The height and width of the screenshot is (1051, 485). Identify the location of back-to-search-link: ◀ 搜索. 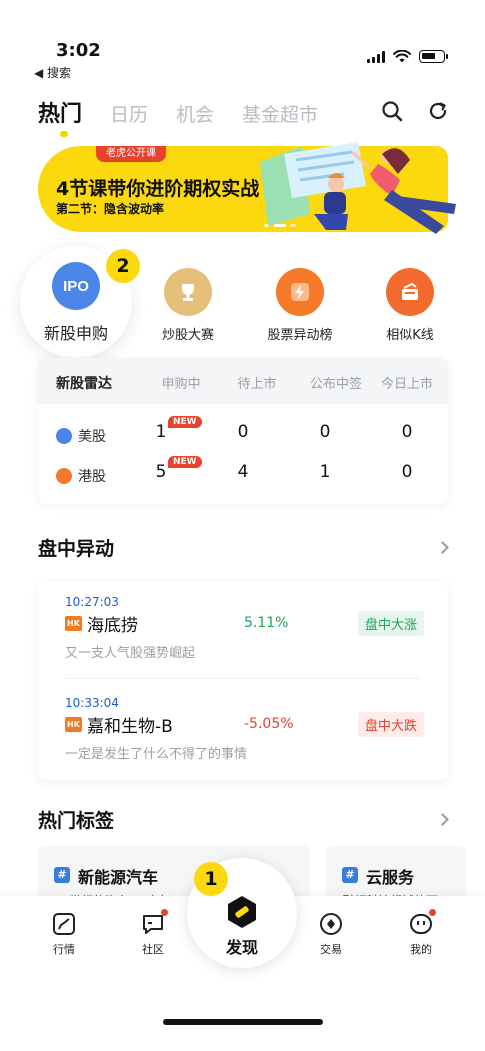
(52, 72).